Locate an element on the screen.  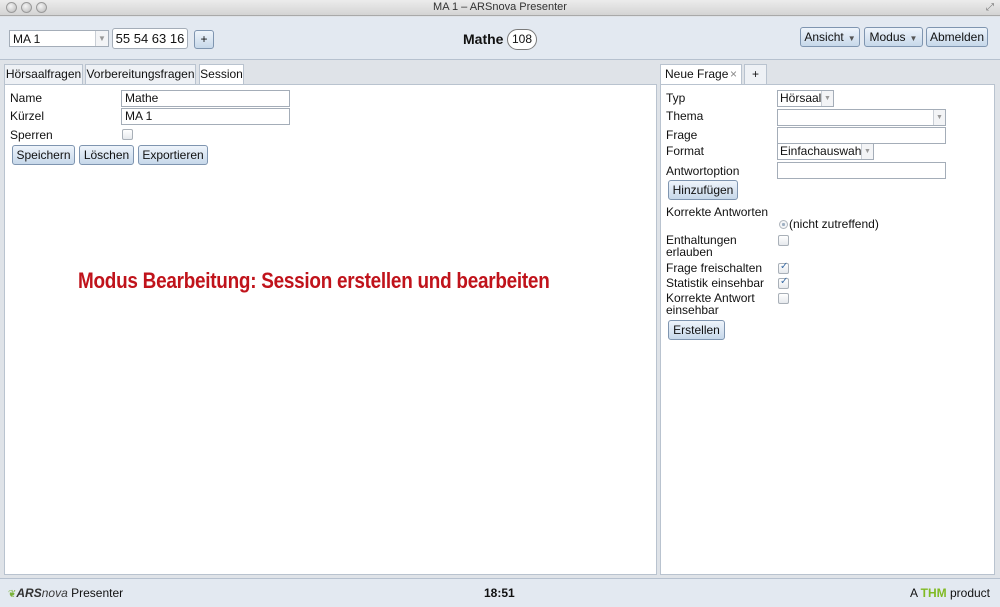
mode-menu-button: Modus ▼ is located at coordinates (893, 37).